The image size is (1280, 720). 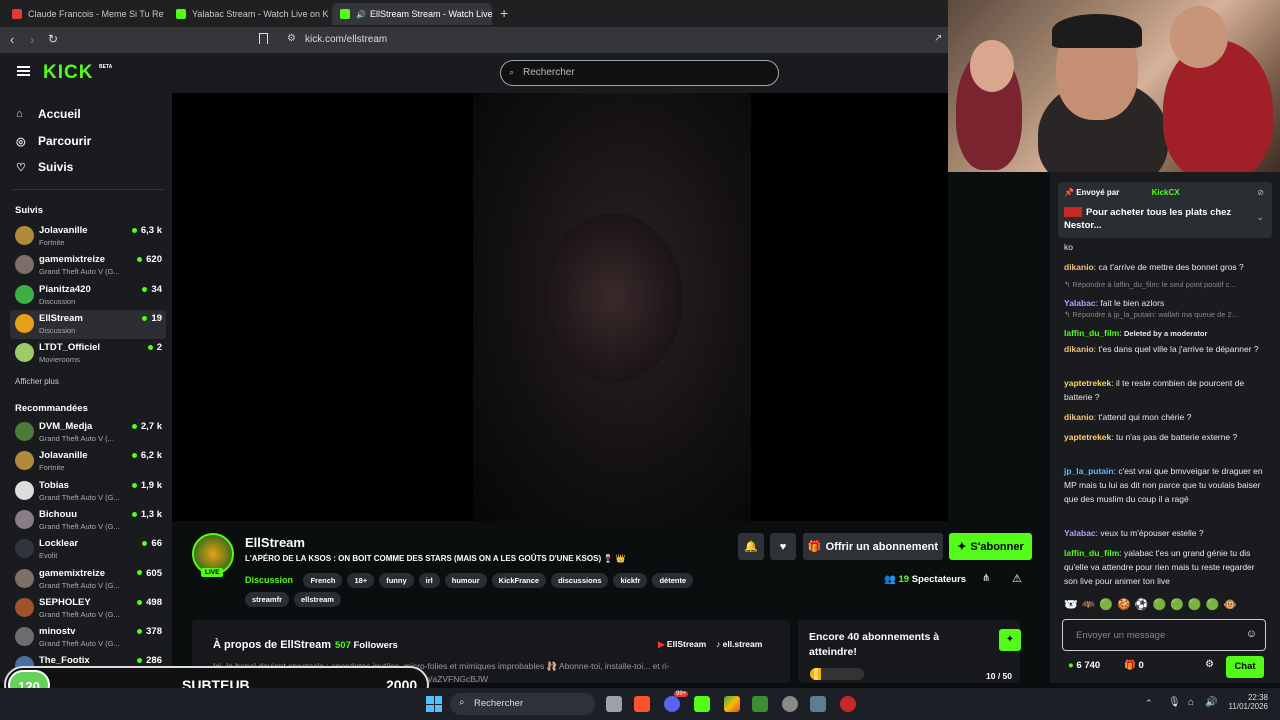 I want to click on kick-logo: KICK, so click(x=68, y=73).